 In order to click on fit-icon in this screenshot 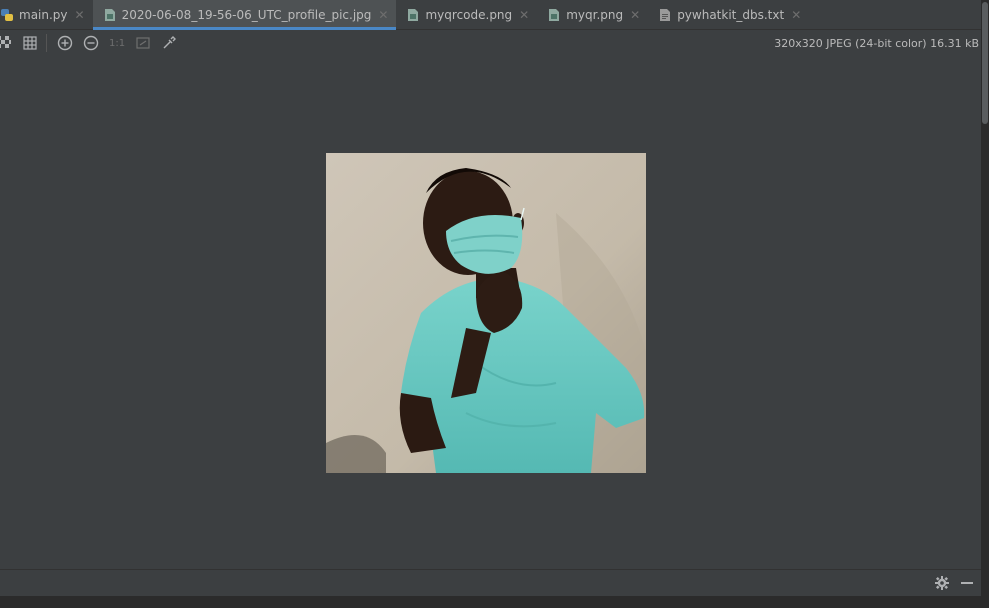, I will do `click(143, 43)`.